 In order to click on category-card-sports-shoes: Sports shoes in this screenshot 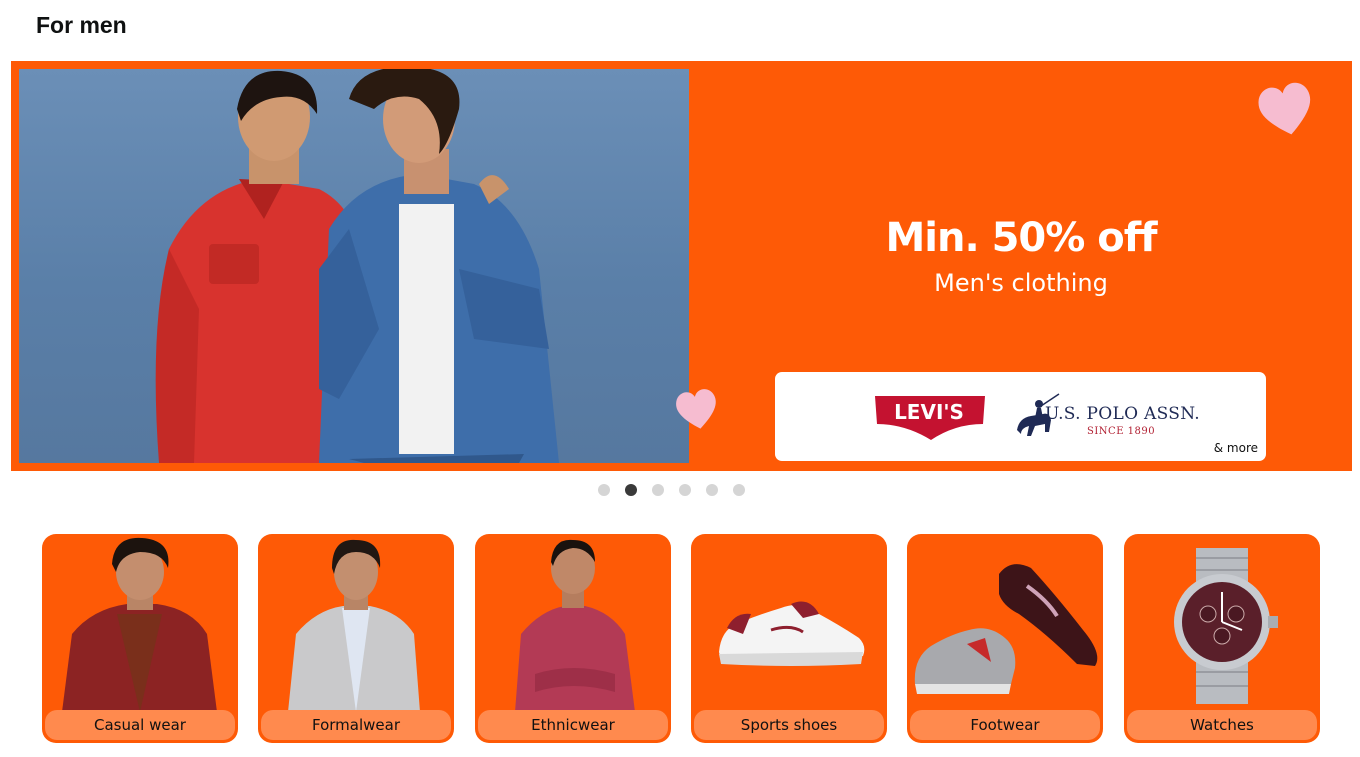, I will do `click(789, 638)`.